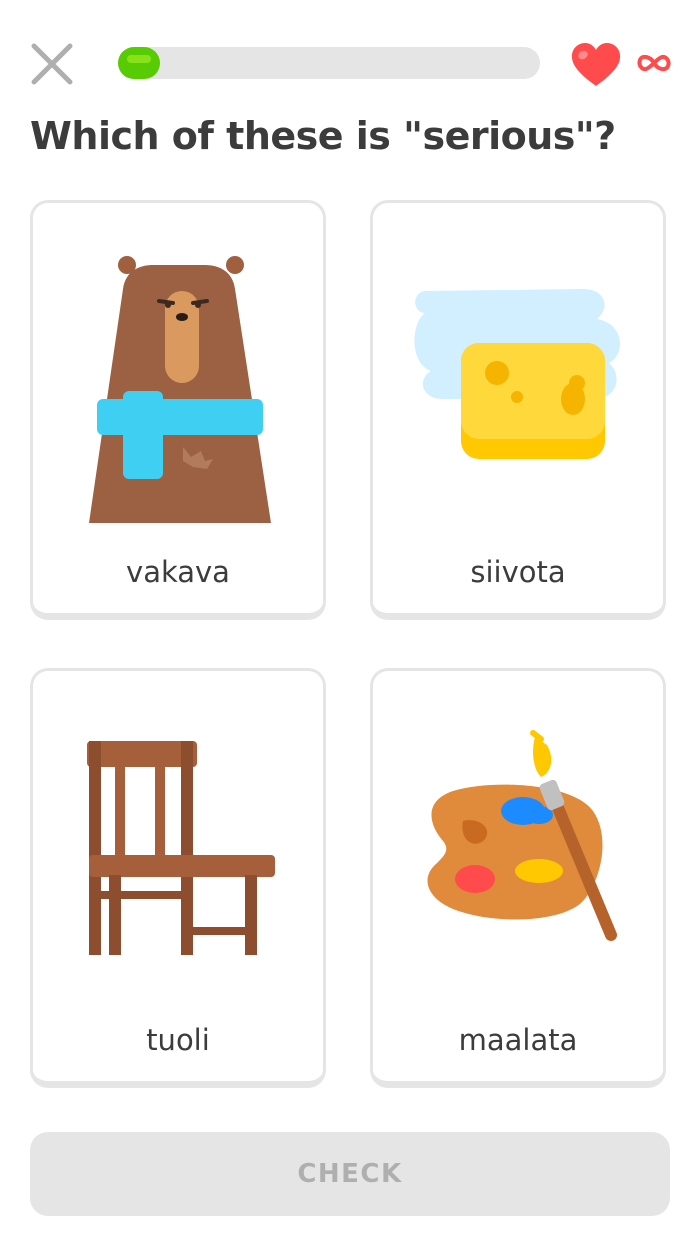 The height and width of the screenshot is (1245, 700). What do you see at coordinates (180, 389) in the screenshot?
I see `bear-with-scarf-icon` at bounding box center [180, 389].